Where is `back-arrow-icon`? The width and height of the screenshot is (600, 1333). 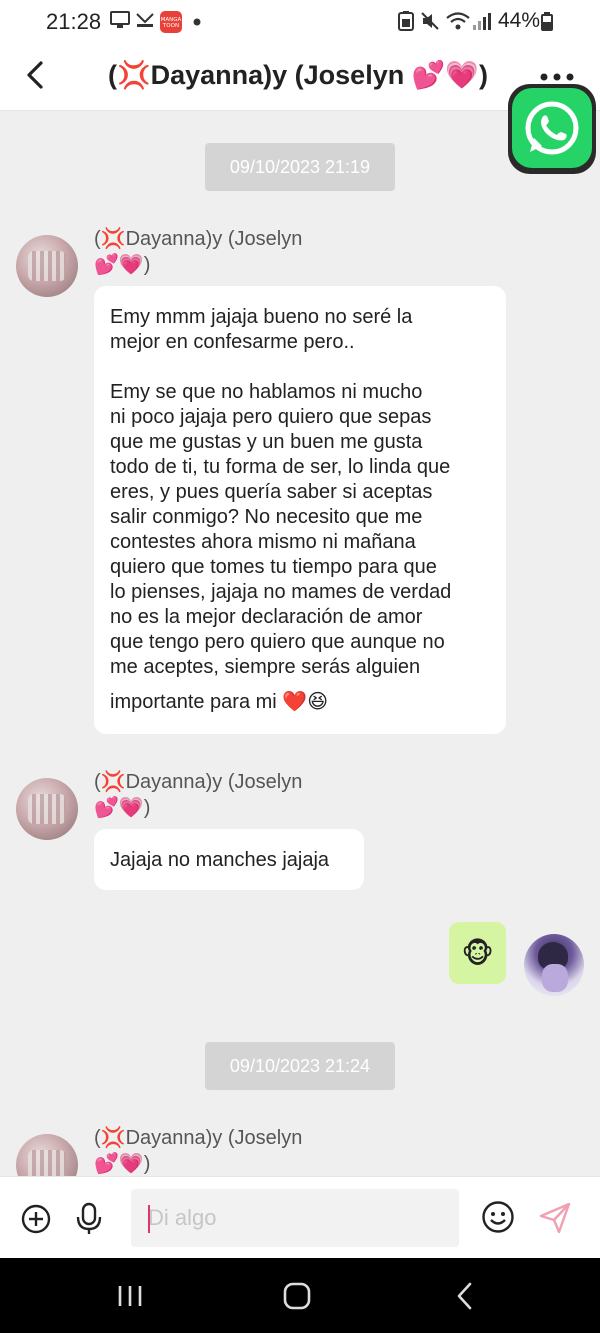
back-arrow-icon is located at coordinates (37, 75).